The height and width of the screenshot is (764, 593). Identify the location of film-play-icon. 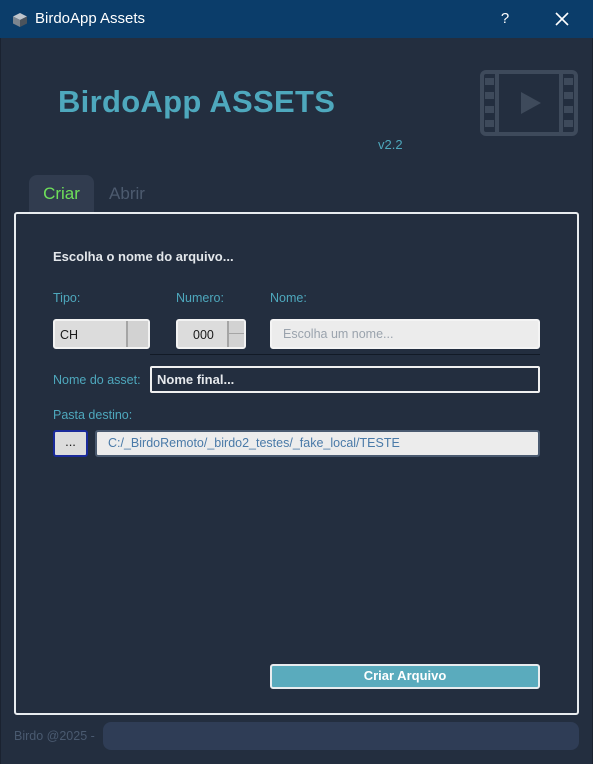
(529, 103).